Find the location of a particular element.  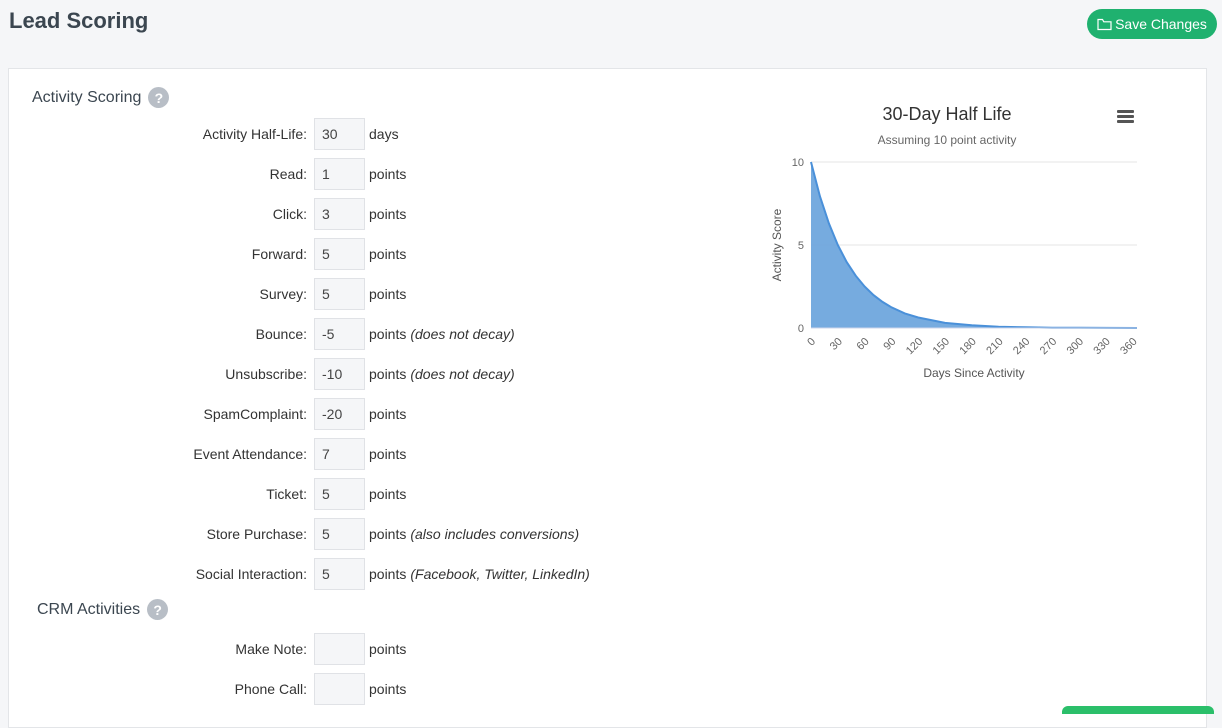

y-axis-label: Activity Score is located at coordinates (777, 244).